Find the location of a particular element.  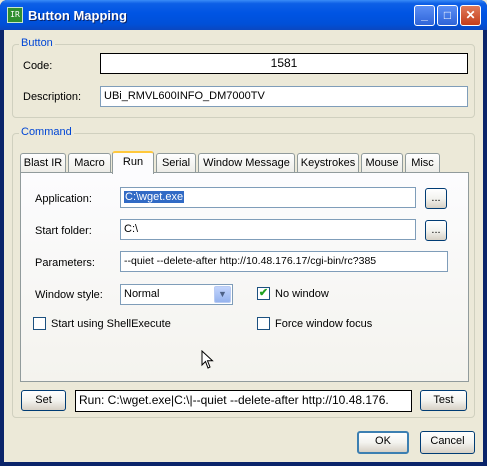

set-button: Set is located at coordinates (43, 400).